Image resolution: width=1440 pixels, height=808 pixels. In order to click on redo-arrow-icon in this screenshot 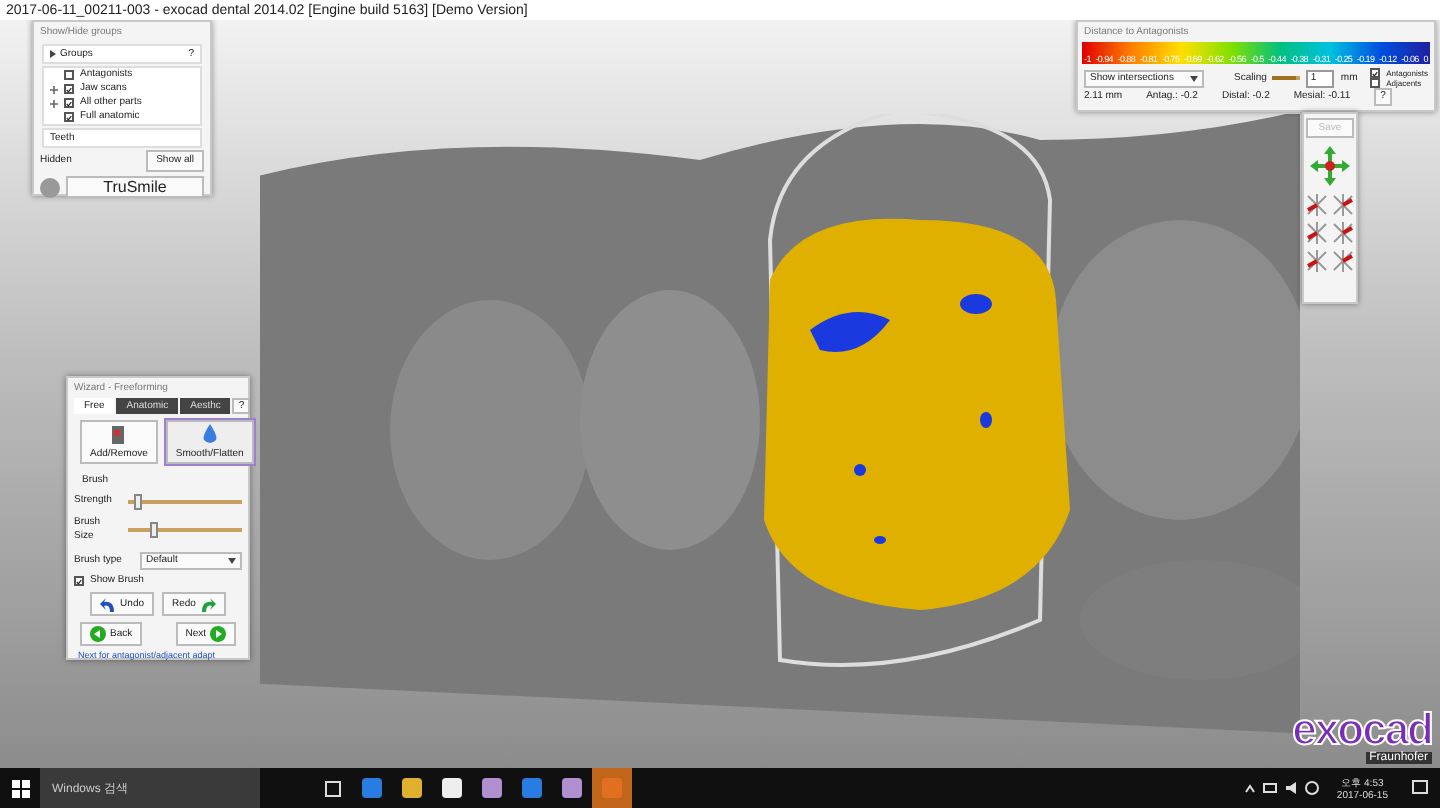, I will do `click(207, 604)`.